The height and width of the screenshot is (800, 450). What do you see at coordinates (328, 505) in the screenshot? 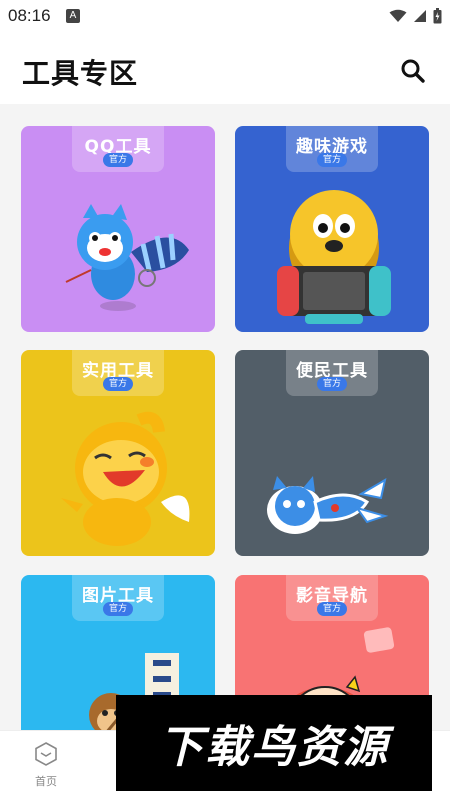
I see `lying-cat-illustration` at bounding box center [328, 505].